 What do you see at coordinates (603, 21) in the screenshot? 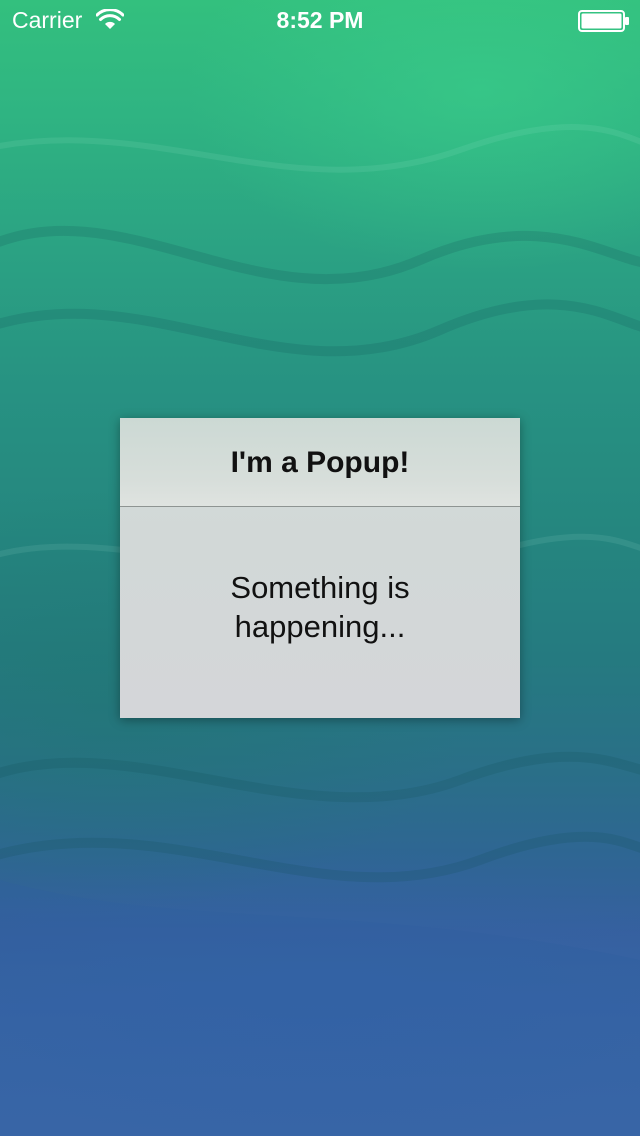
I see `battery-icon` at bounding box center [603, 21].